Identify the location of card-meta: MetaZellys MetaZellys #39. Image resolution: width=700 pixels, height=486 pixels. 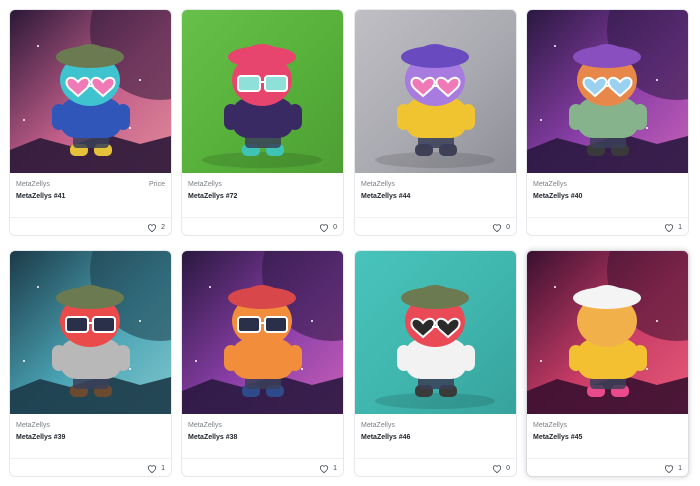
(90, 436).